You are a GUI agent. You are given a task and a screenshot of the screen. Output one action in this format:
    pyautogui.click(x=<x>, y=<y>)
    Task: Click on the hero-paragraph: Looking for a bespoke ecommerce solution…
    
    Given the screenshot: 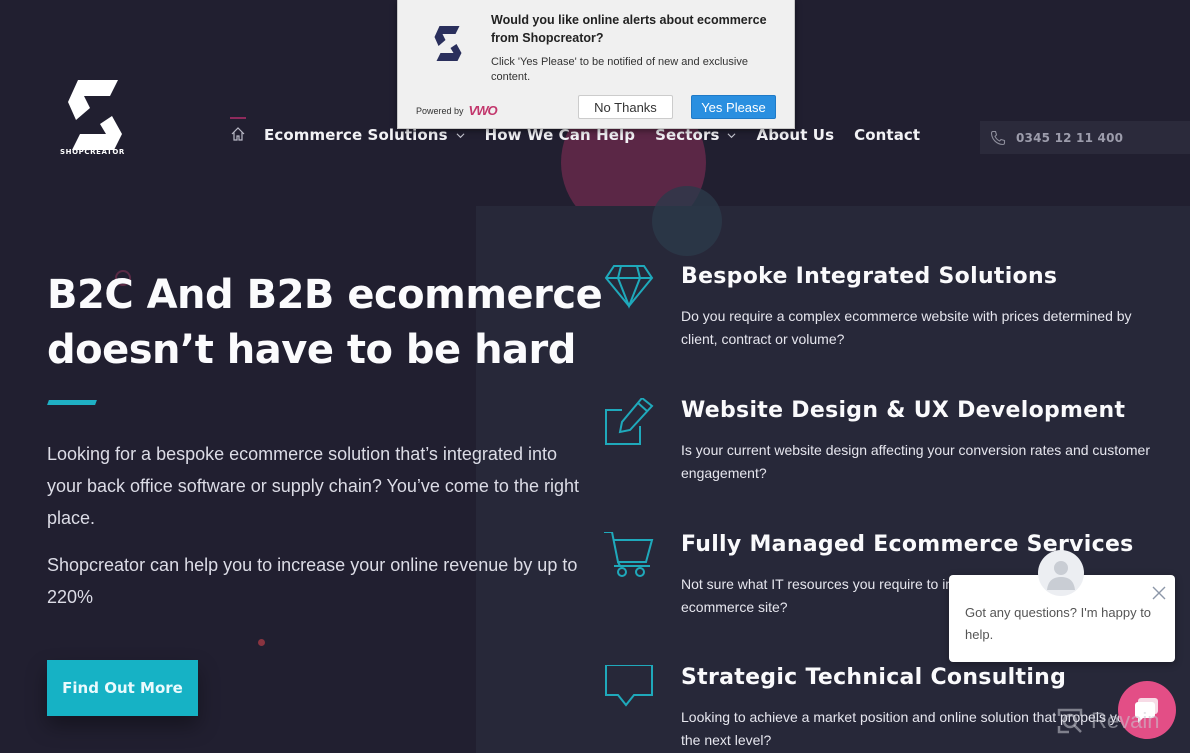 What is the action you would take?
    pyautogui.click(x=313, y=486)
    